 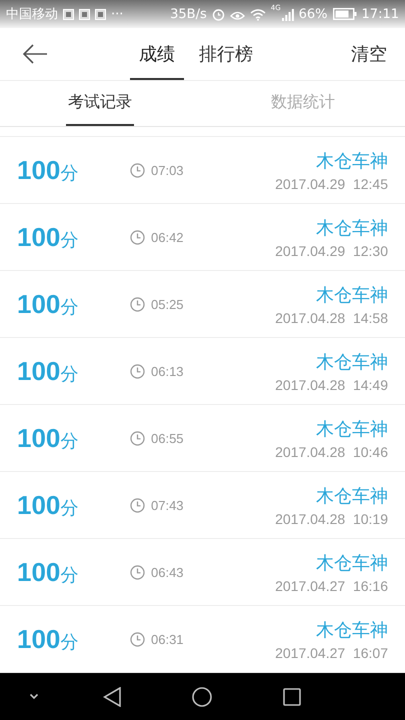 I want to click on record-row: 100分 06:43 木仓车神 2017.04.27 16:16, so click(x=202, y=572).